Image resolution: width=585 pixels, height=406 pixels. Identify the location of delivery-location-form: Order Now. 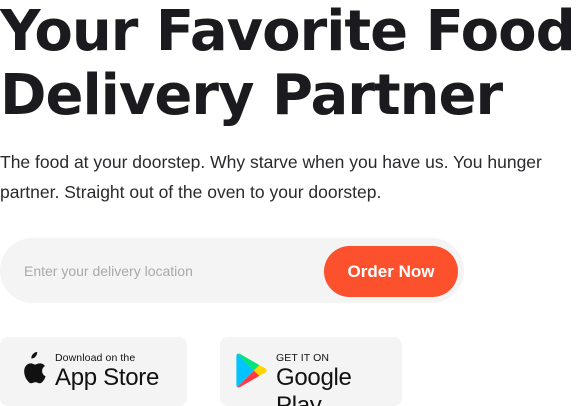
(232, 270).